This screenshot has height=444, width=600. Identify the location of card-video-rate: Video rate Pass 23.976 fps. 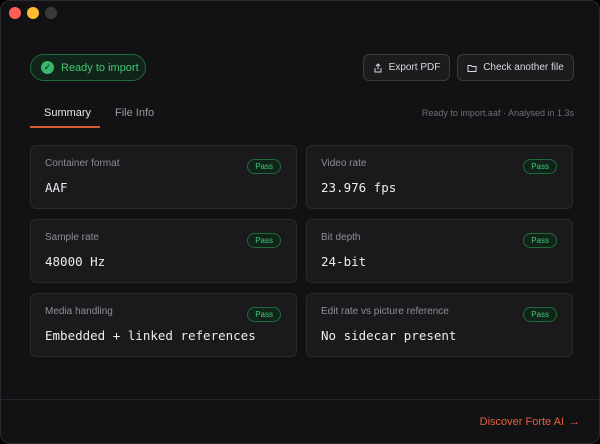
(439, 177).